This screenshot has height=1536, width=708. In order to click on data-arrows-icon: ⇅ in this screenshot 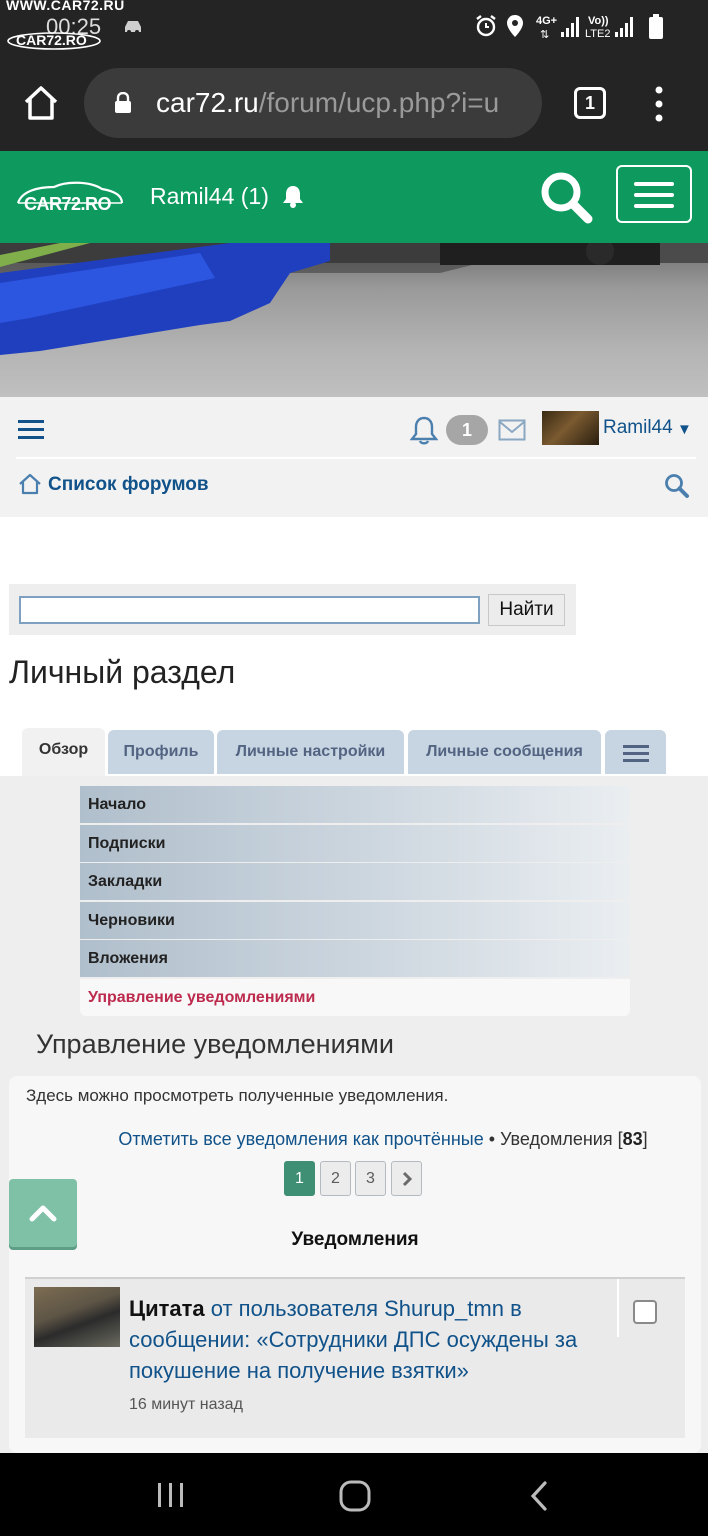, I will do `click(545, 35)`.